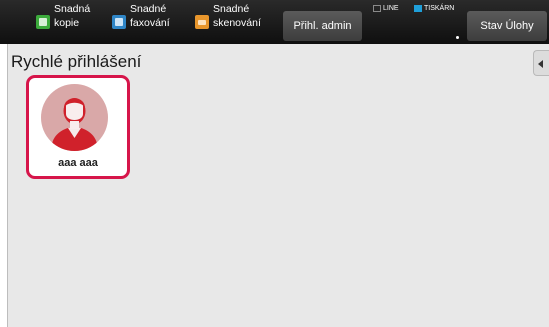 The image size is (549, 327). What do you see at coordinates (43, 22) in the screenshot?
I see `copy-icon` at bounding box center [43, 22].